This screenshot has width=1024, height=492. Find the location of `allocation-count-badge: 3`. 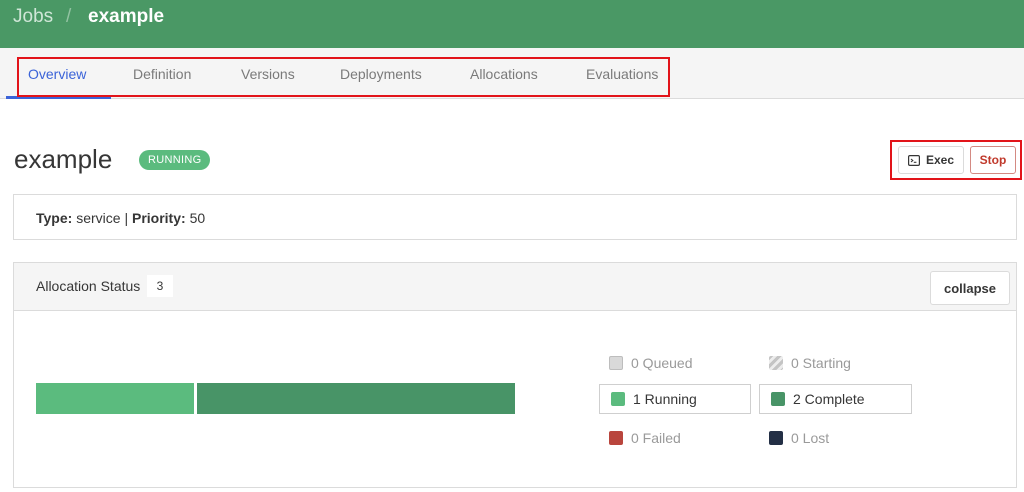

allocation-count-badge: 3 is located at coordinates (160, 286).